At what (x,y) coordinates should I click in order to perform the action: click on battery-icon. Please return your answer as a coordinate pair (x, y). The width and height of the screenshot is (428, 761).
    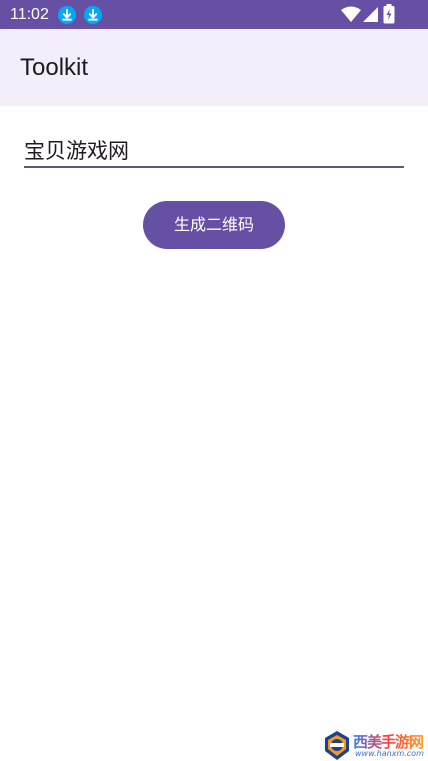
    Looking at the image, I should click on (389, 16).